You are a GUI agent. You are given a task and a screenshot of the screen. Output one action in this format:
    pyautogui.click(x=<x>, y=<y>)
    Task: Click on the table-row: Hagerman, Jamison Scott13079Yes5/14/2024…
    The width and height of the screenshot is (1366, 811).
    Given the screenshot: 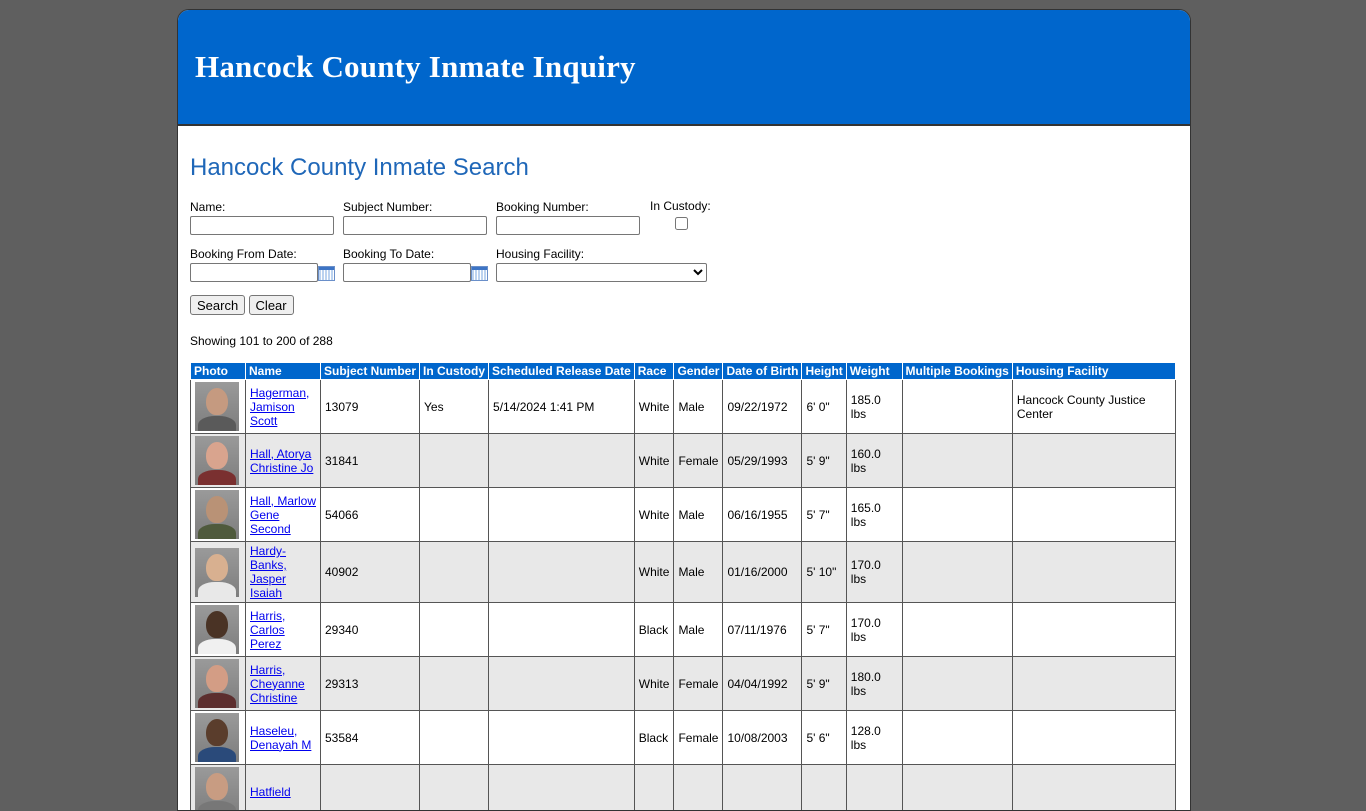 What is the action you would take?
    pyautogui.click(x=683, y=407)
    